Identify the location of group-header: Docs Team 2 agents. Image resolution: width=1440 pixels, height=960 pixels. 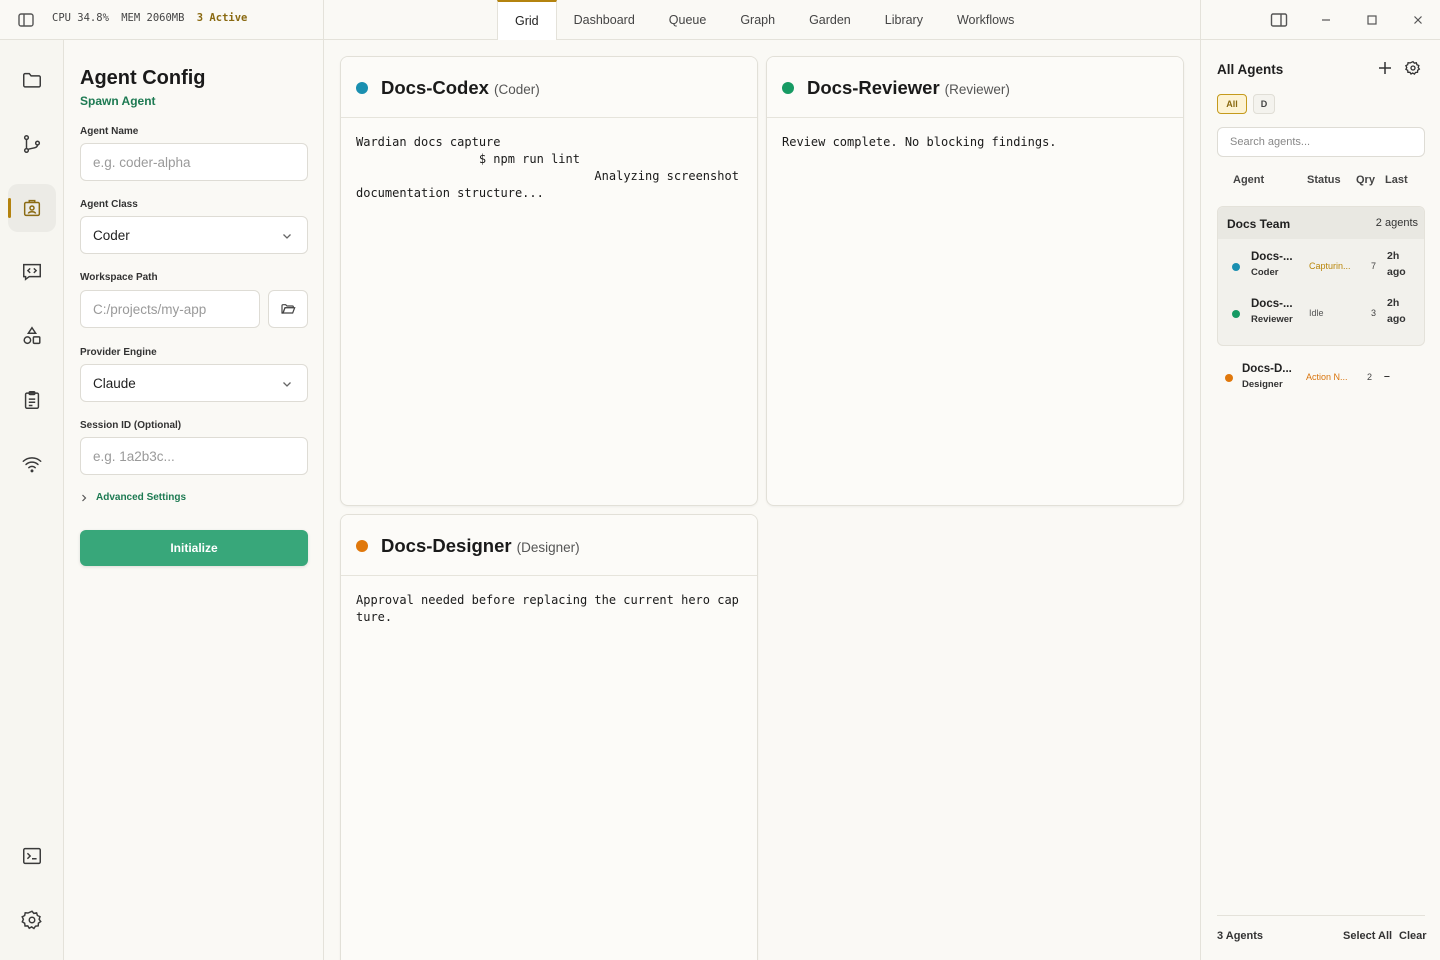
(1321, 223).